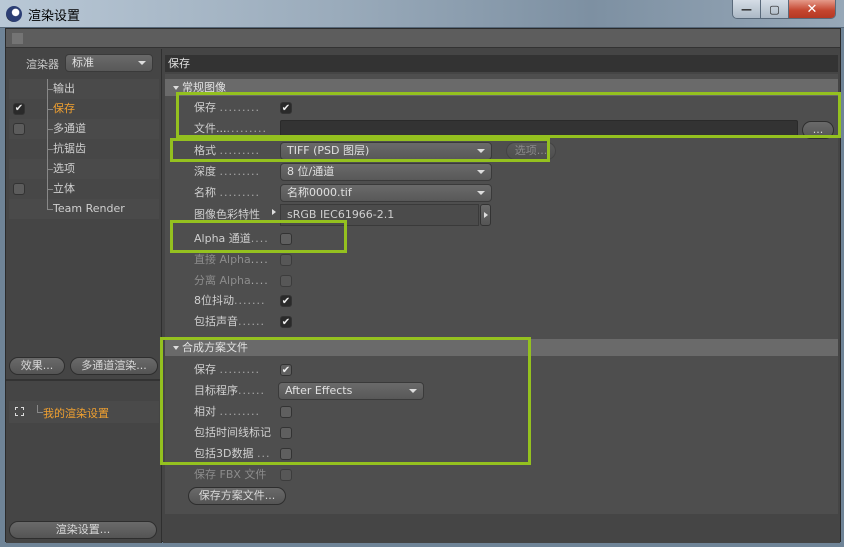 The image size is (844, 547). What do you see at coordinates (328, 150) in the screenshot?
I see `format-value: TIFF (PSD 图层)` at bounding box center [328, 150].